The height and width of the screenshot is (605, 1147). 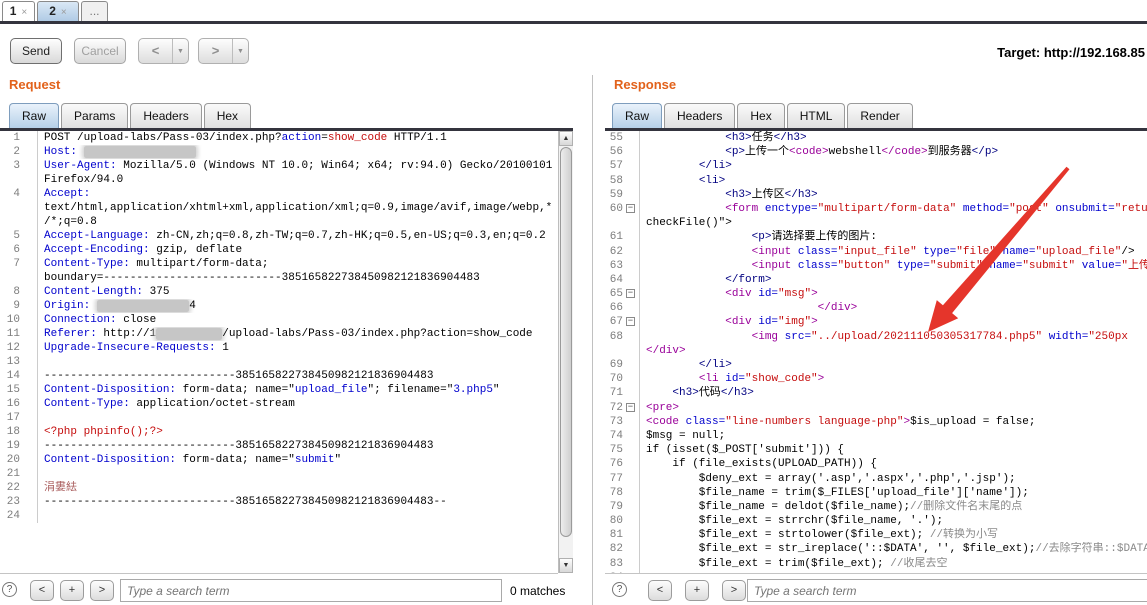 What do you see at coordinates (279, 404) in the screenshot?
I see `code-line: 16 Content-Type: application/octet-stream` at bounding box center [279, 404].